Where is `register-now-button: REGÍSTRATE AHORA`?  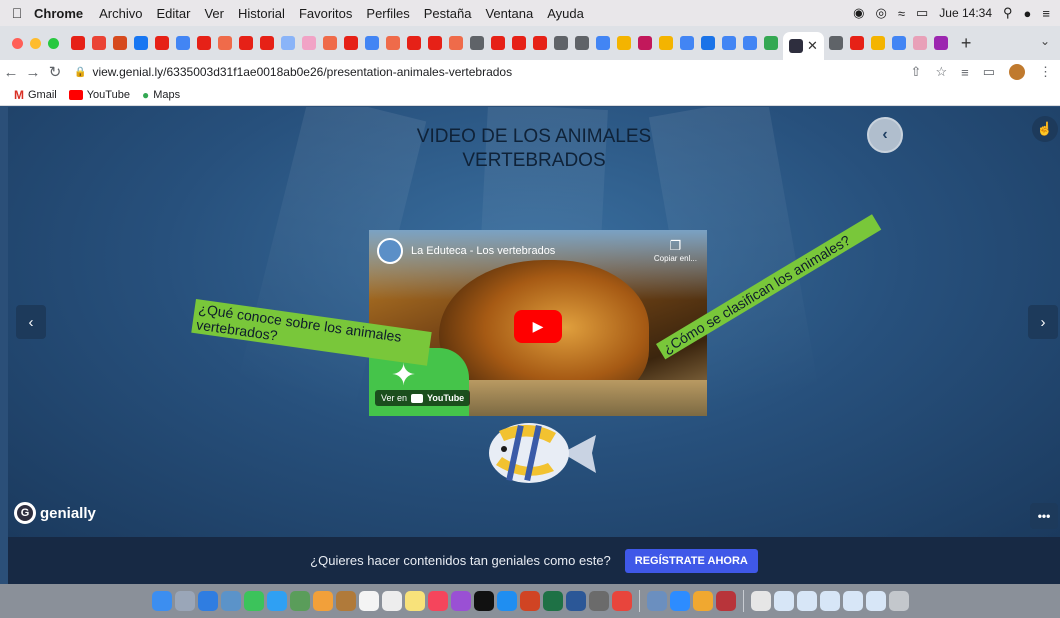
register-now-button: REGÍSTRATE AHORA is located at coordinates (691, 560).